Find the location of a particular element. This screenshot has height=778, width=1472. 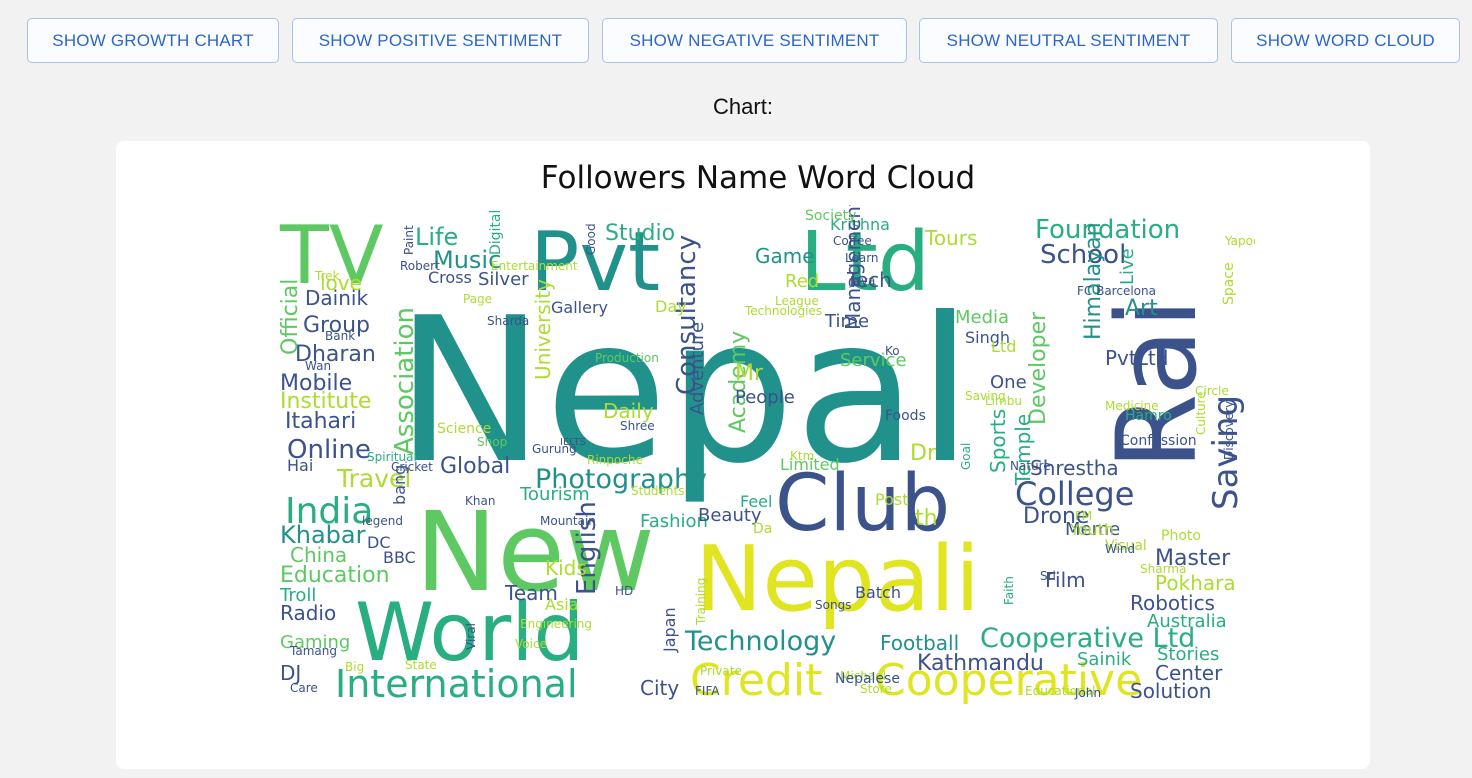

word-32: Developer is located at coordinates (1038, 368).